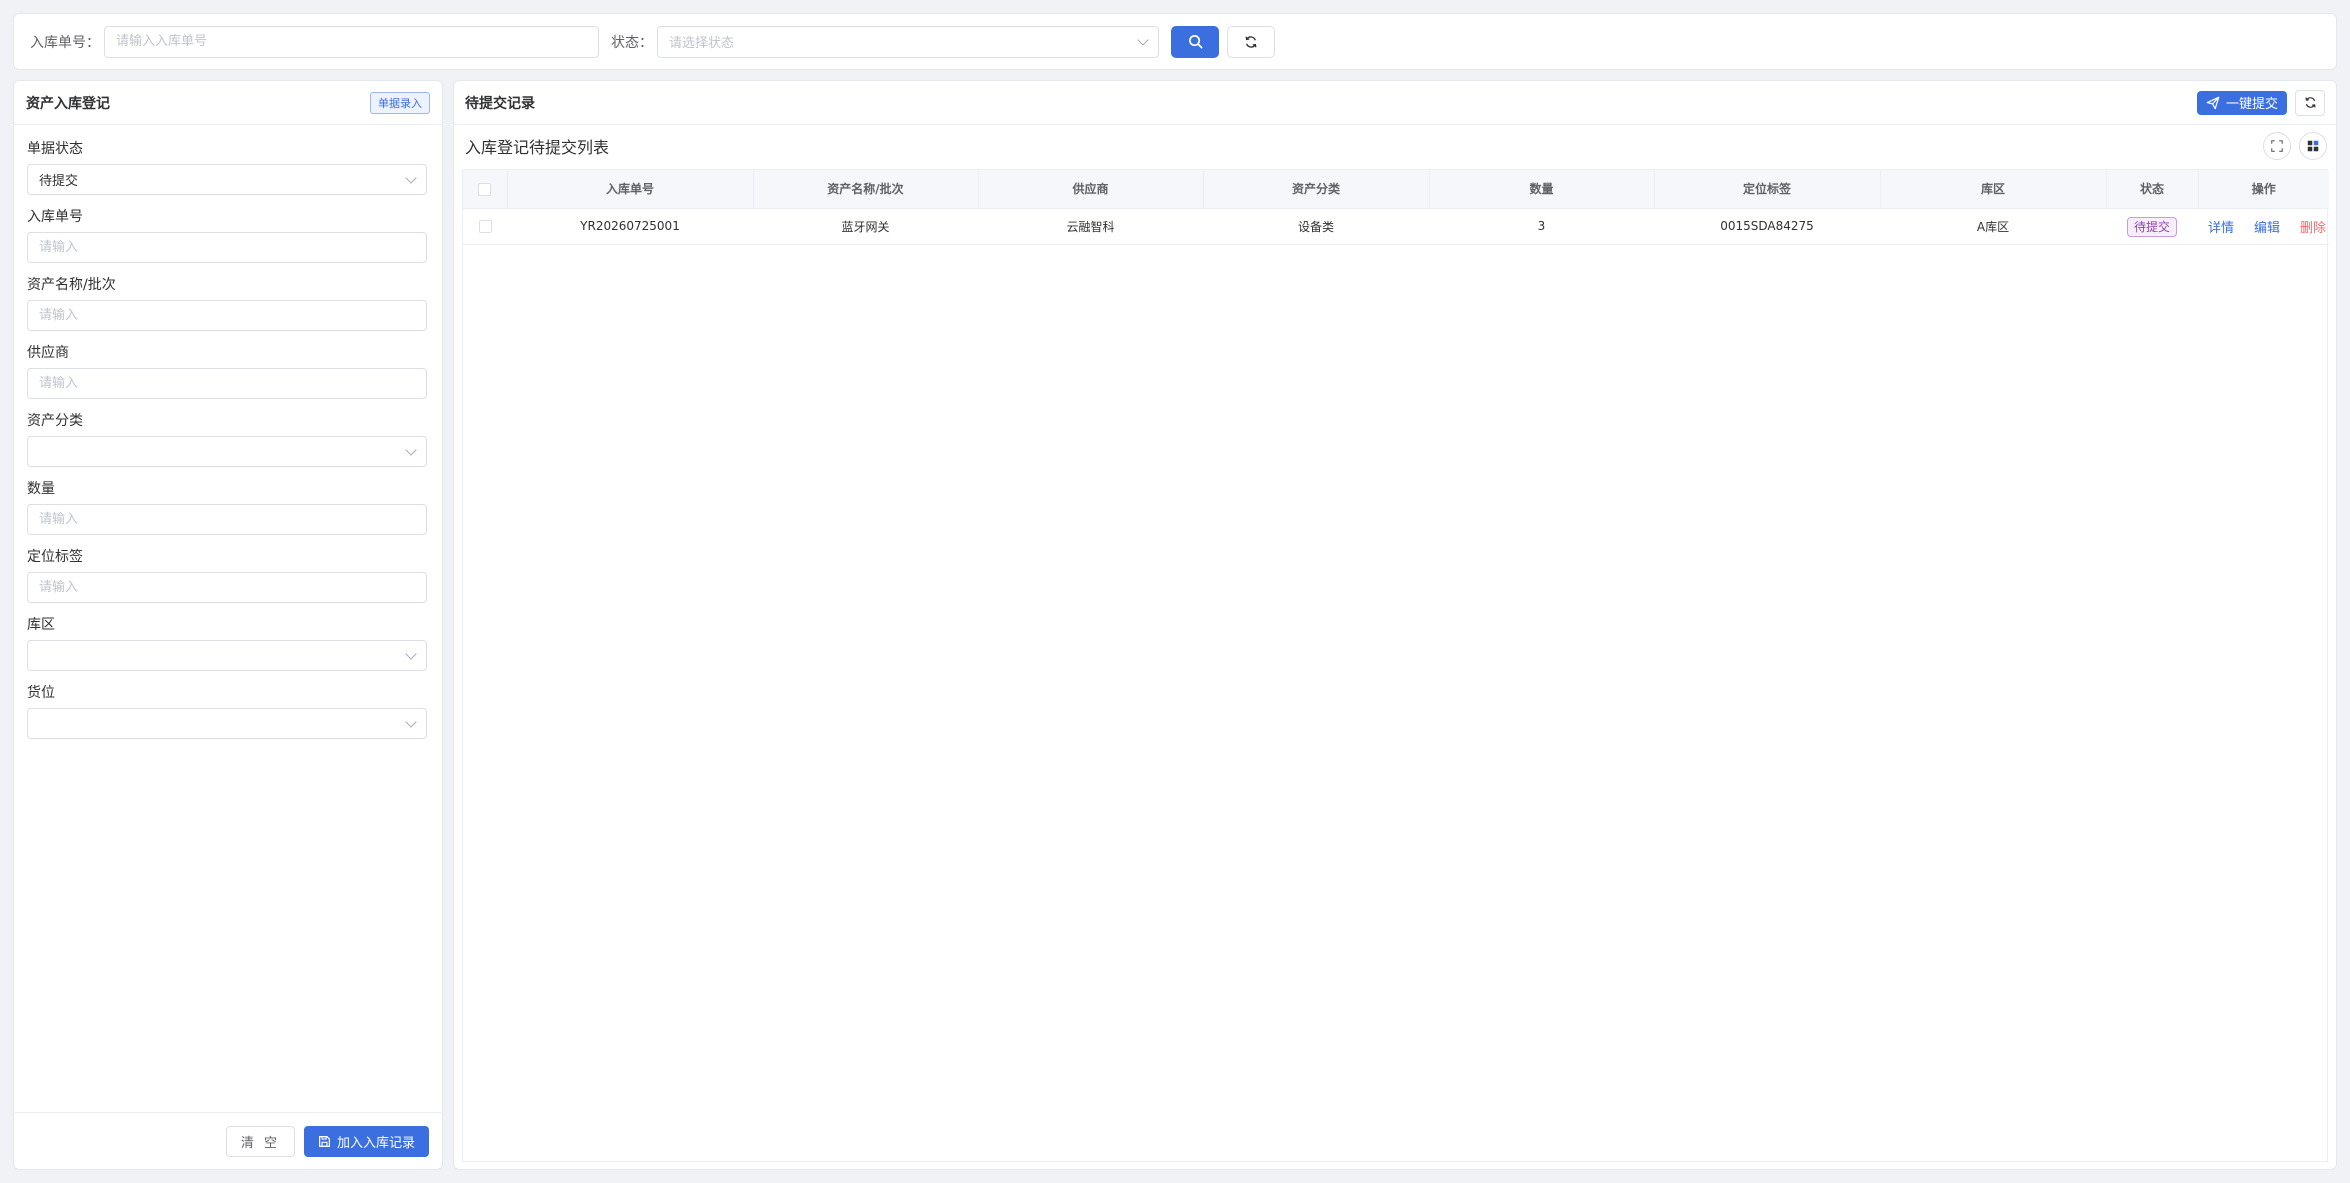 Image resolution: width=2350 pixels, height=1183 pixels. Describe the element at coordinates (1767, 226) in the screenshot. I see `cell-location-tag: 0015SDA84275` at that location.